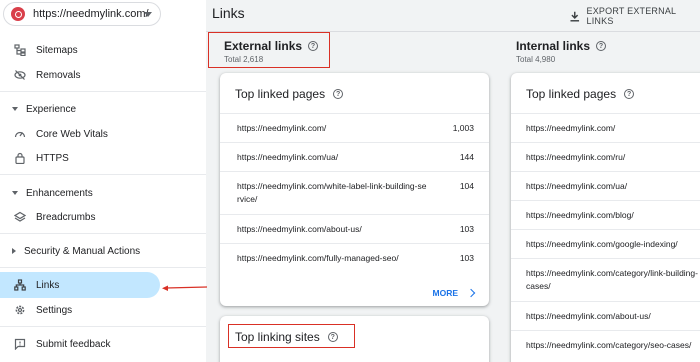 This screenshot has height=362, width=700. I want to click on sidebar-item-label: Removals, so click(58, 75).